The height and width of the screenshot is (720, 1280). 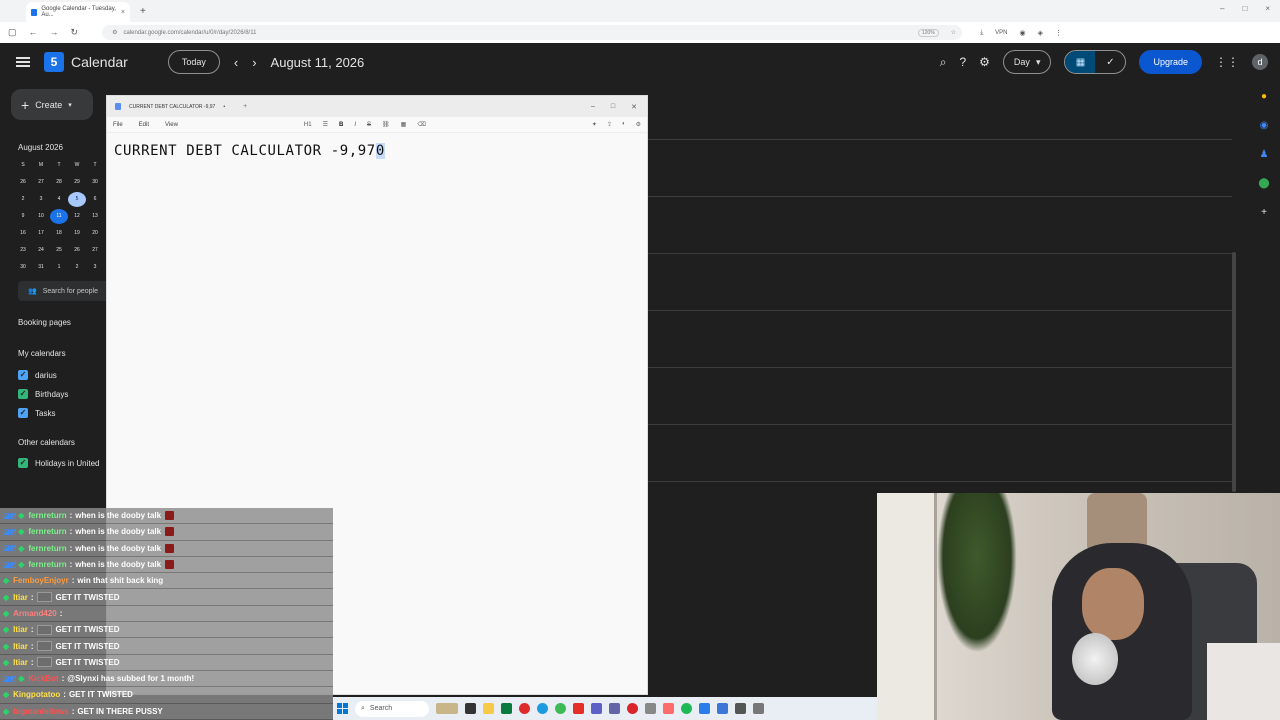 I want to click on bold-icon: B, so click(x=341, y=125).